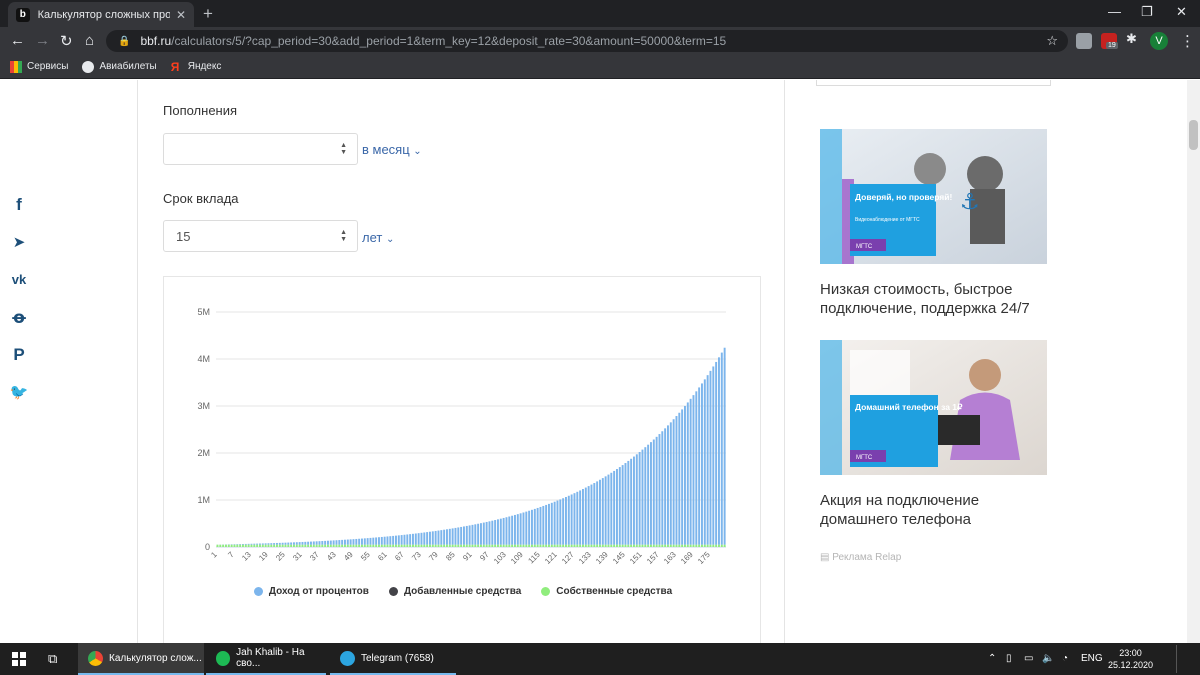  I want to click on additions-input: ▲ ▼, so click(260, 149).